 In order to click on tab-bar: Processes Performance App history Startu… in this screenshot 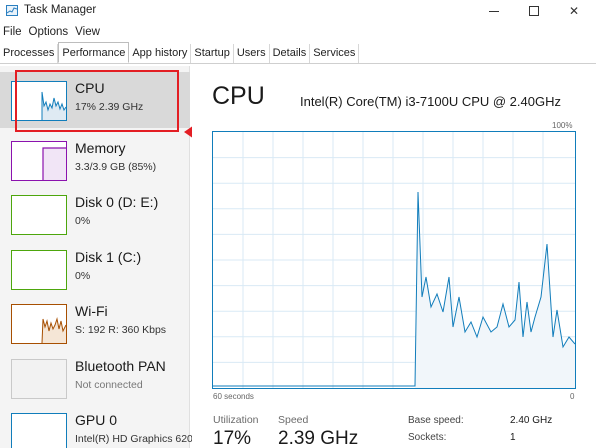, I will do `click(298, 53)`.